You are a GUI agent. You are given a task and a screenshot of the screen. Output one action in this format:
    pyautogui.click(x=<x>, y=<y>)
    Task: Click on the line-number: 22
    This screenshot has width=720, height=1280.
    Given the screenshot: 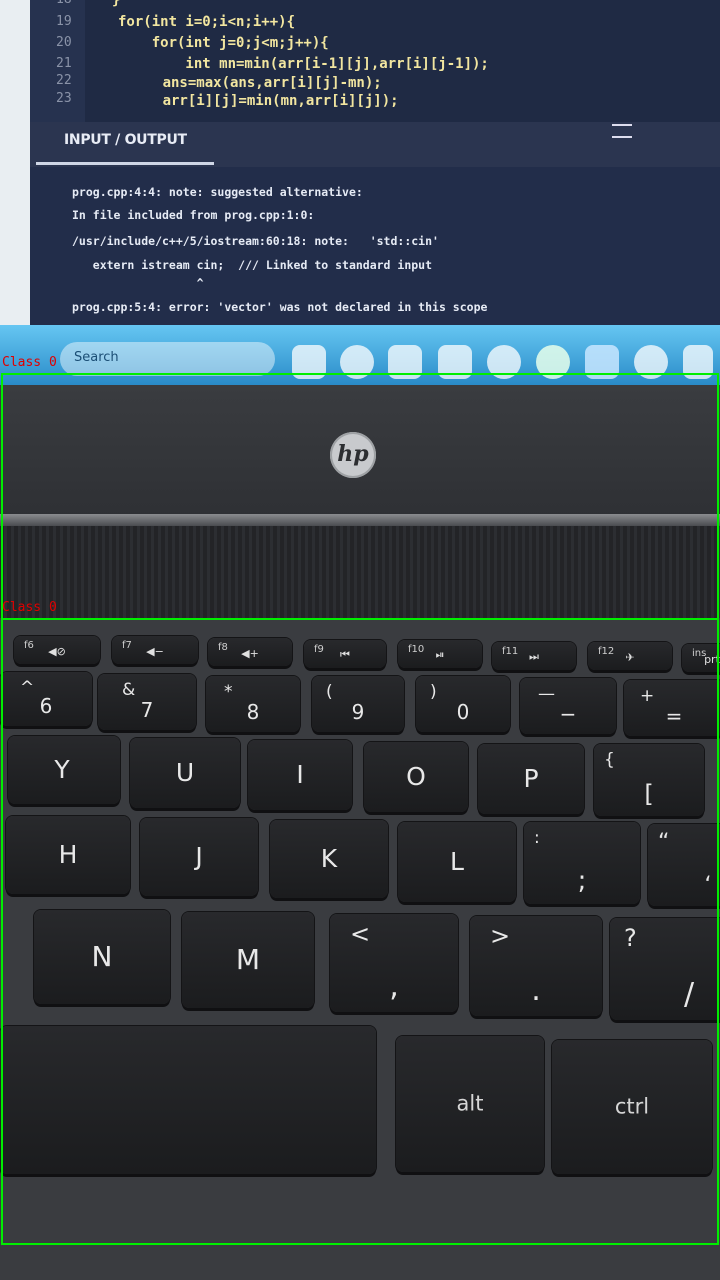 What is the action you would take?
    pyautogui.click(x=64, y=80)
    